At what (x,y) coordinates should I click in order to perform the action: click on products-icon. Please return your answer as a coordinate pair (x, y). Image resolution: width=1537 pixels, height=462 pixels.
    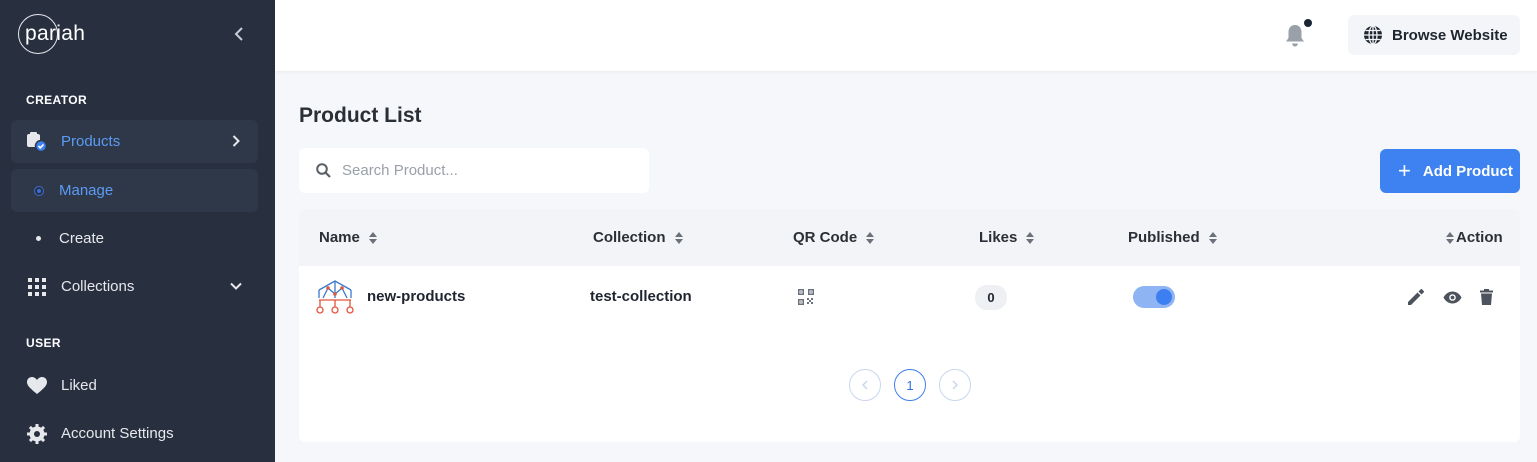
    Looking at the image, I should click on (37, 142).